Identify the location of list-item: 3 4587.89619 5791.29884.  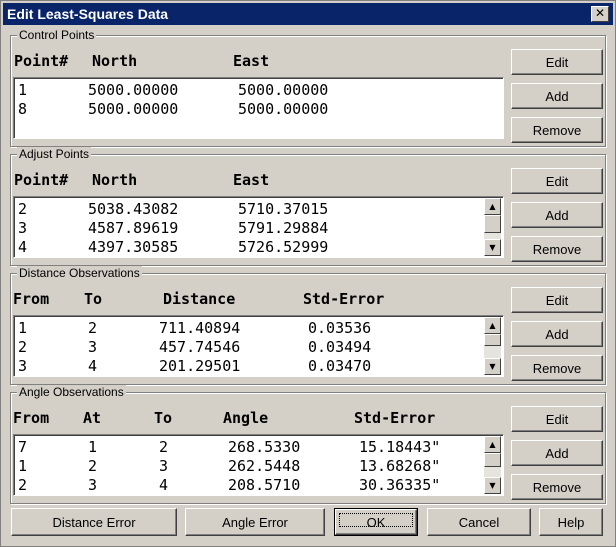
(258, 227).